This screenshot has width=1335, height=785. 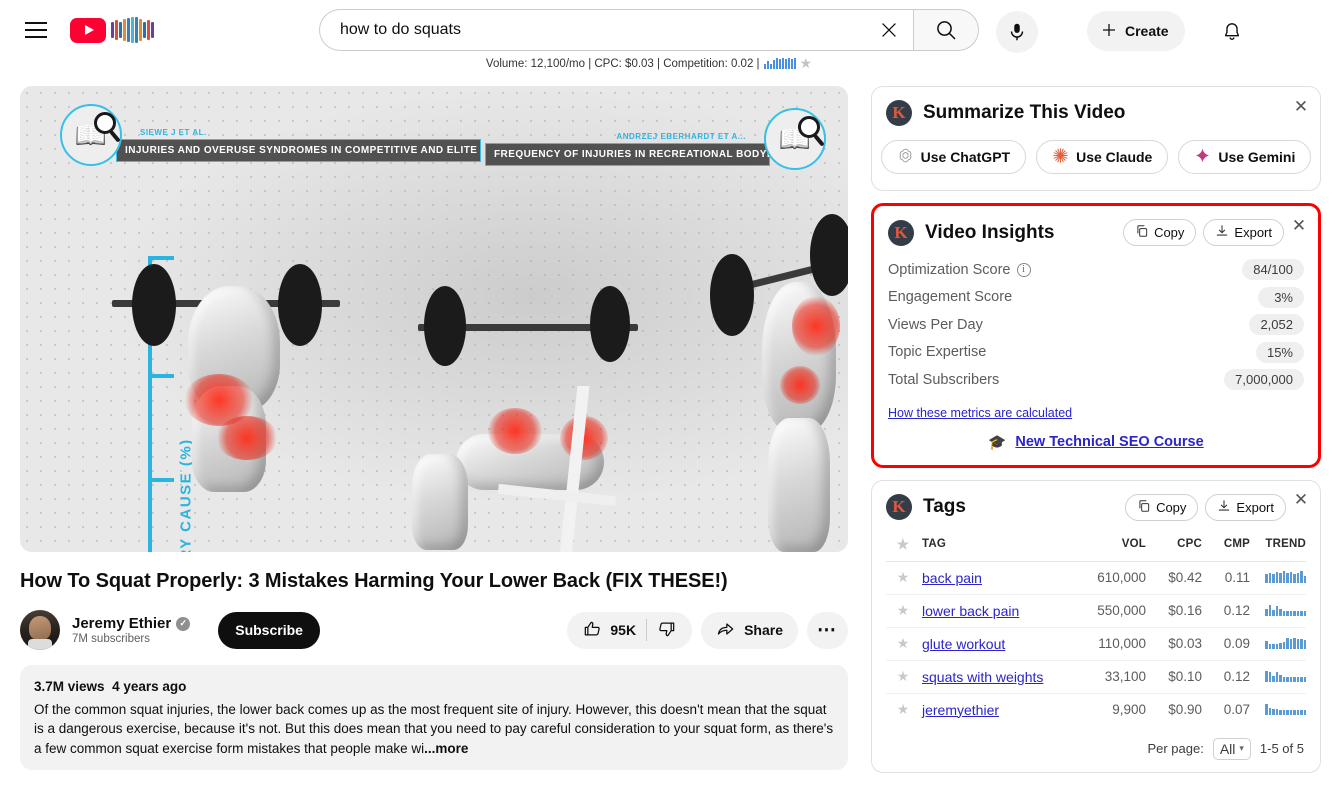 I want to click on tags-card-title: Tags, so click(x=944, y=506).